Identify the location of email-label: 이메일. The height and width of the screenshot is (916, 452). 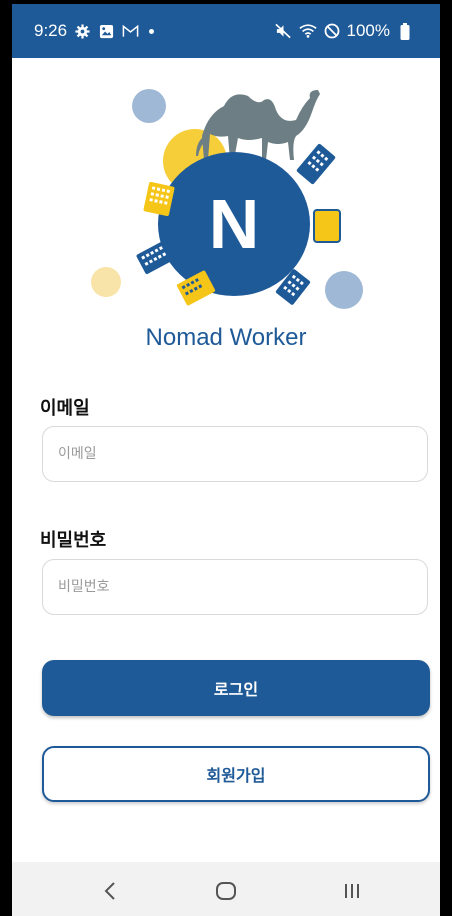
(65, 408).